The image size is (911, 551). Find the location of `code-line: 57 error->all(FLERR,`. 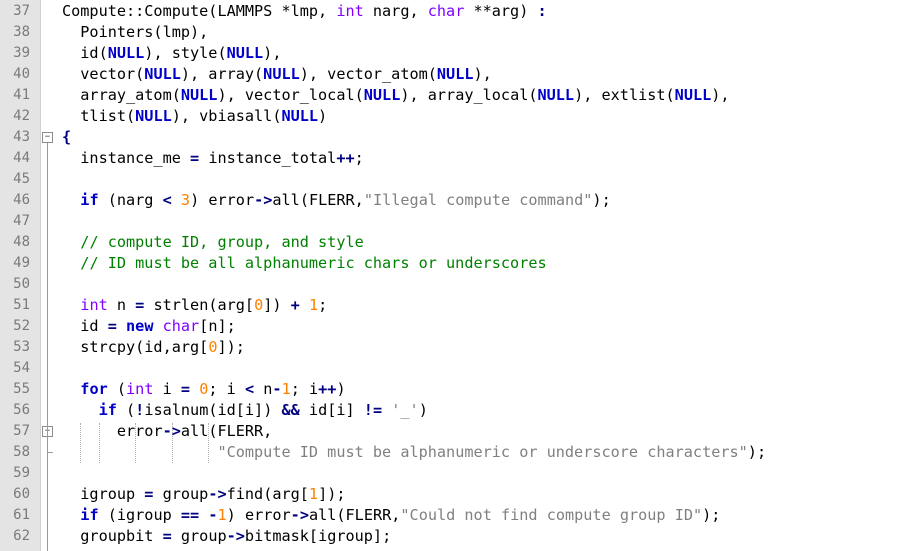

code-line: 57 error->all(FLERR, is located at coordinates (455, 431).